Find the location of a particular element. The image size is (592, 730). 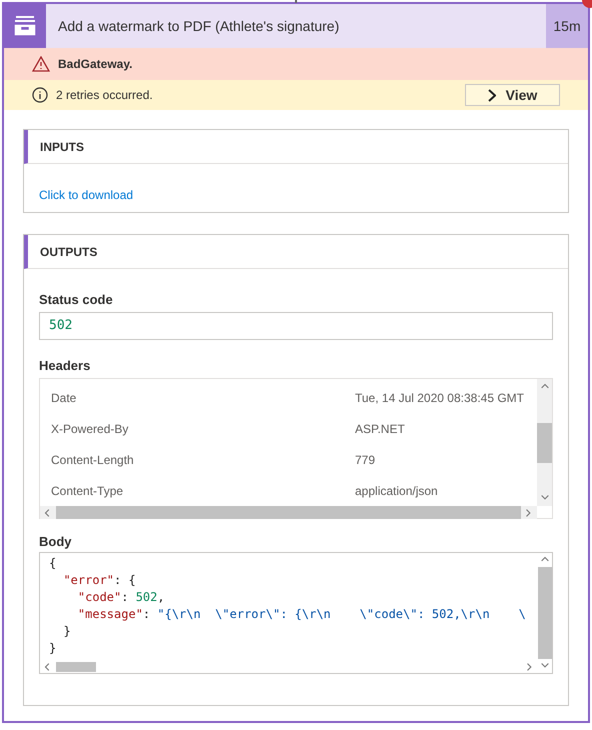

field-label: Status code is located at coordinates (76, 300).